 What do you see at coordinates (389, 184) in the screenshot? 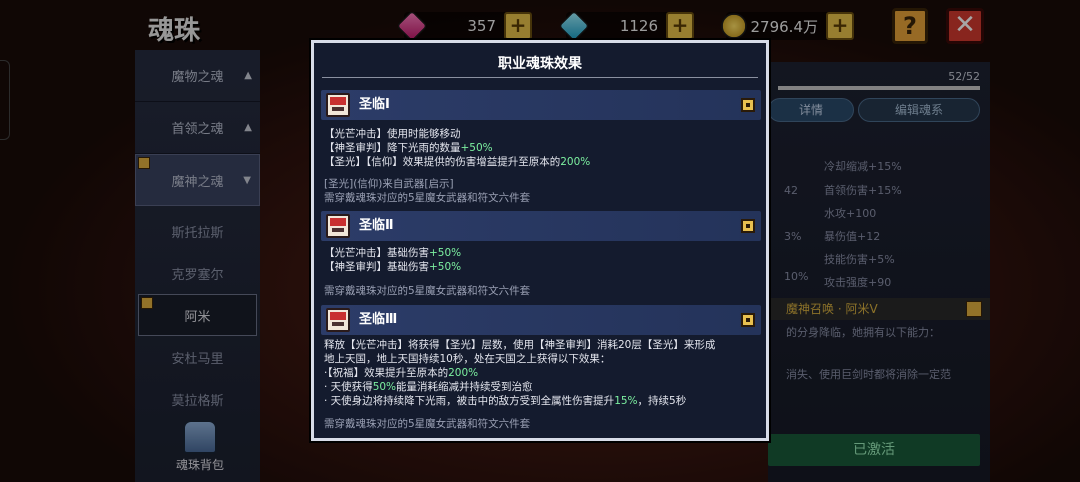
I see `effect-note: [圣光](信仰)来自武器[启示]` at bounding box center [389, 184].